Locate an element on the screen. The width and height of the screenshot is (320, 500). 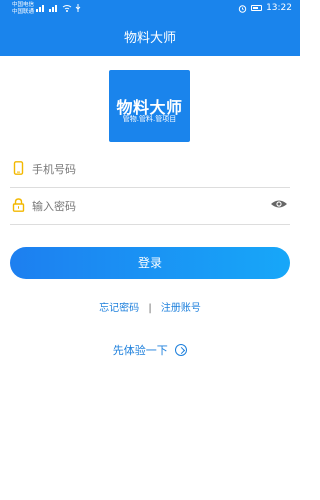
try-first-label: 先体验一下 is located at coordinates (140, 350).